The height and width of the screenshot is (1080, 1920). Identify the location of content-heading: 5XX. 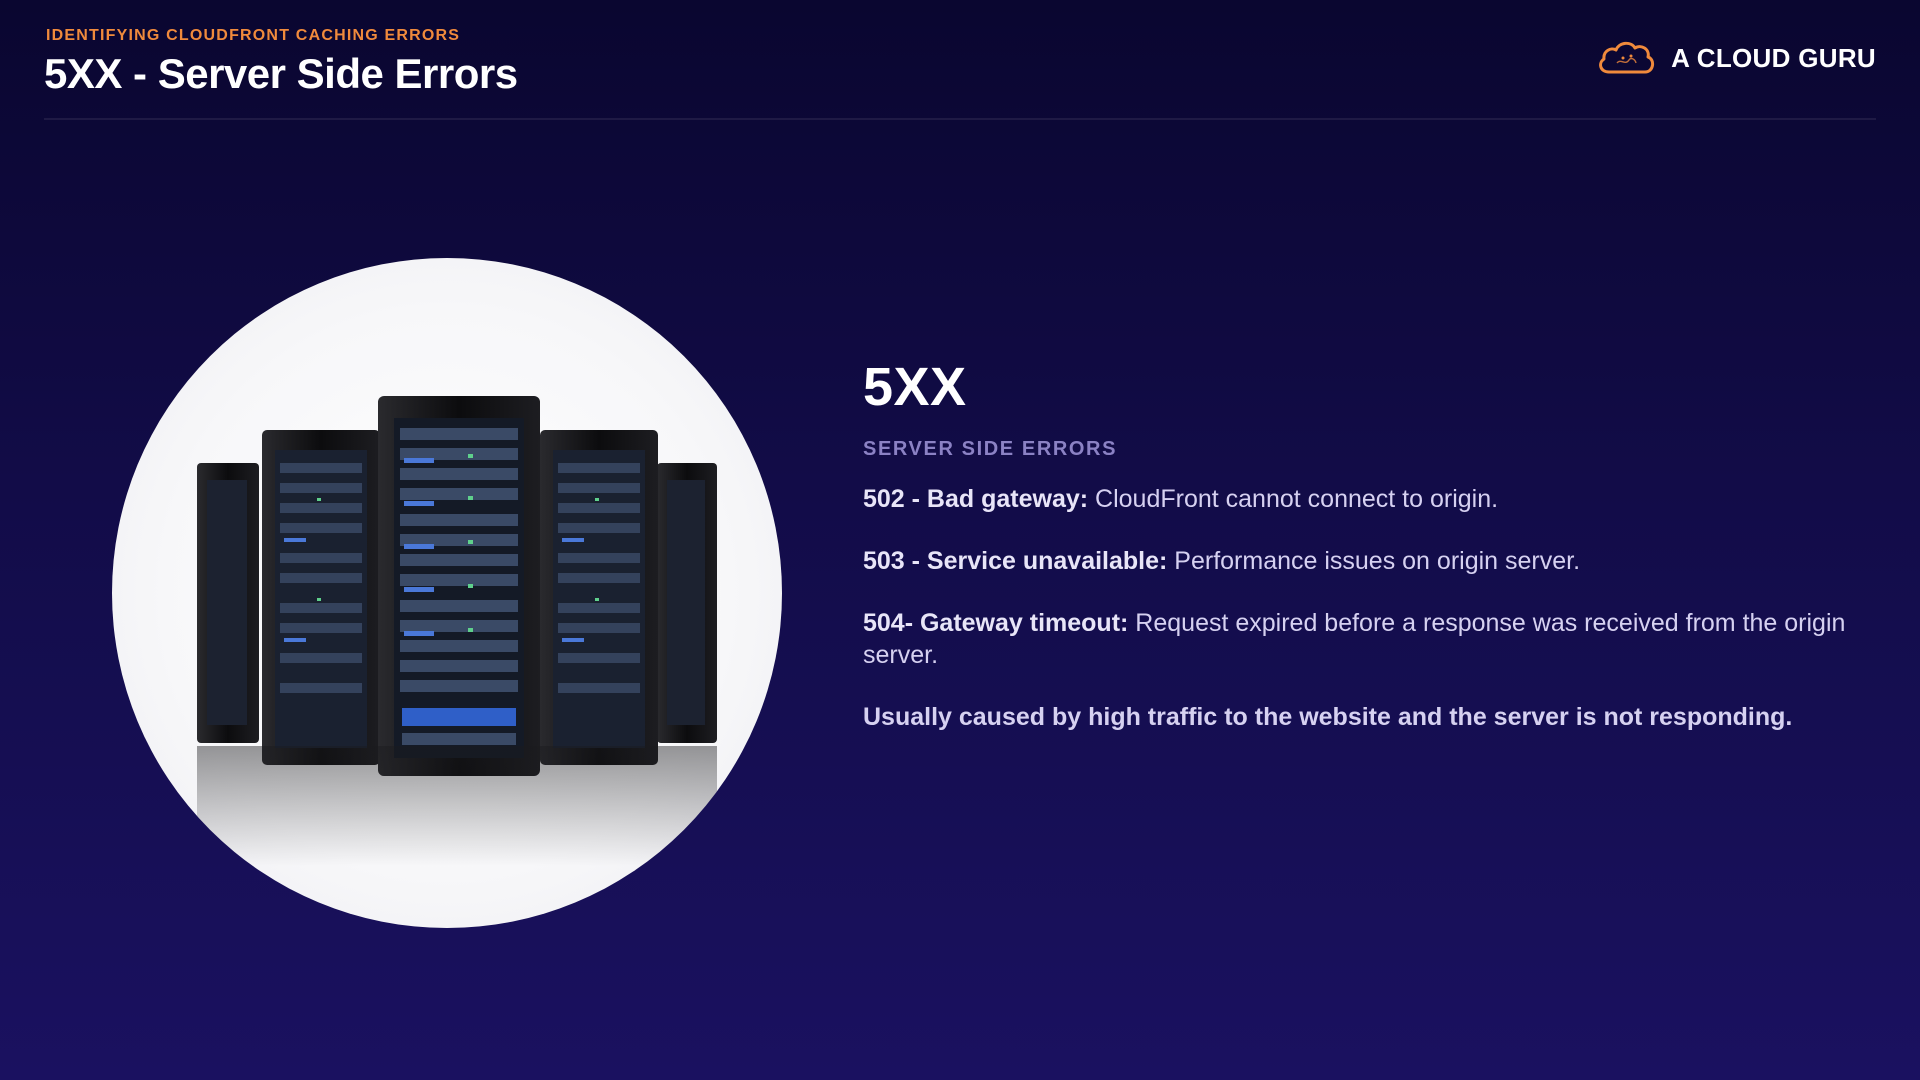
(915, 387).